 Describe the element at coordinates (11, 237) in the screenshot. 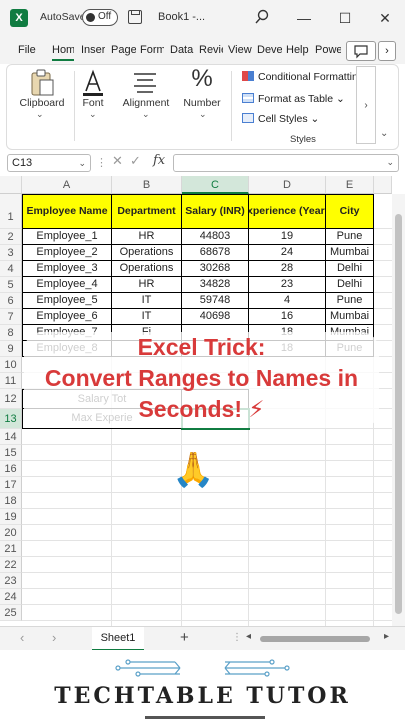

I see `row-header: 2` at that location.